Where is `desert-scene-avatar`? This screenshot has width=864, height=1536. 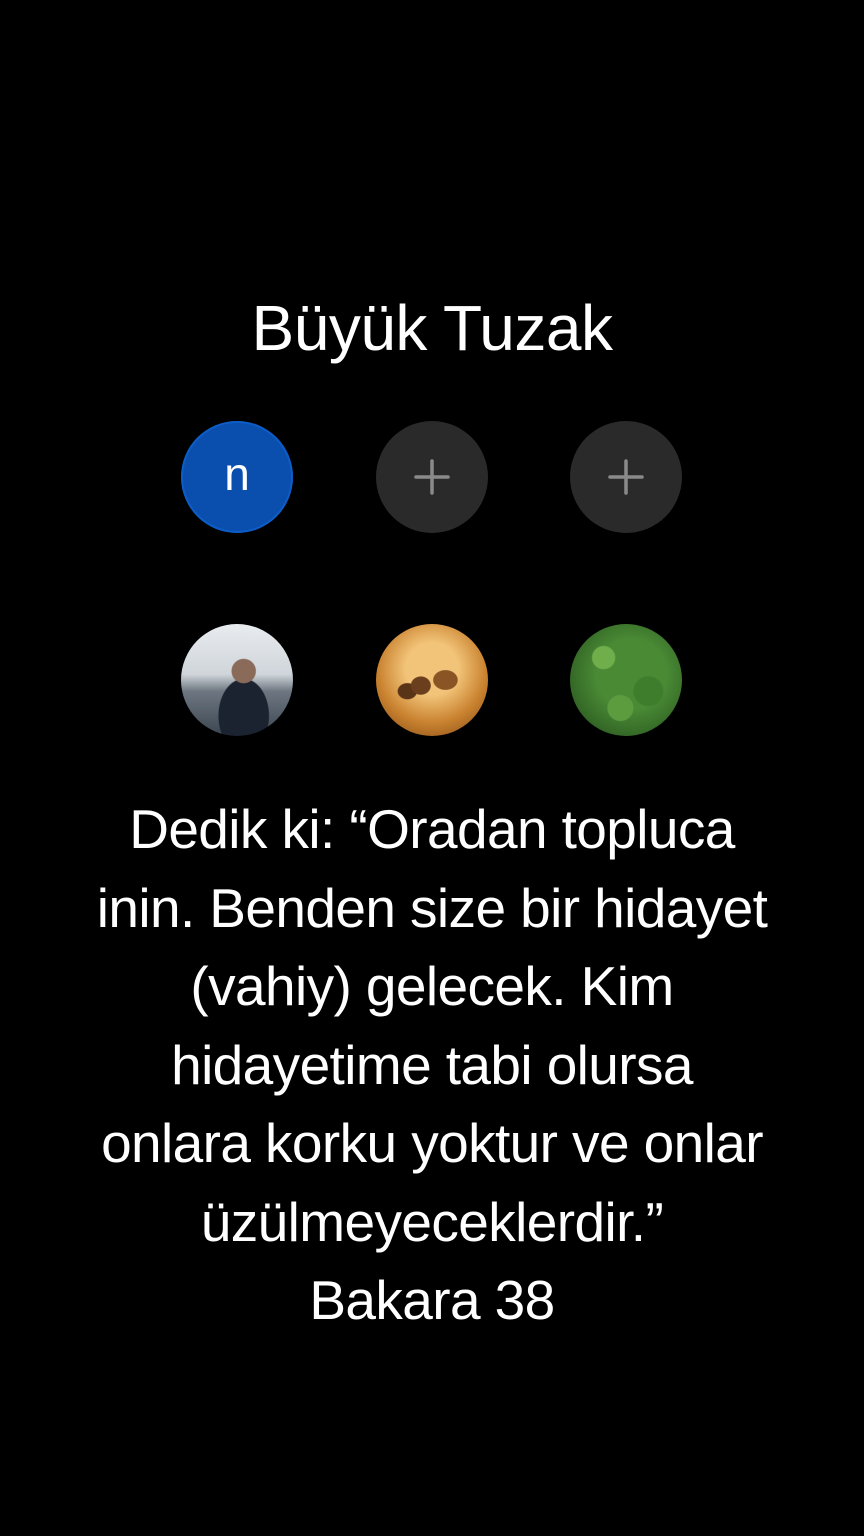 desert-scene-avatar is located at coordinates (432, 680).